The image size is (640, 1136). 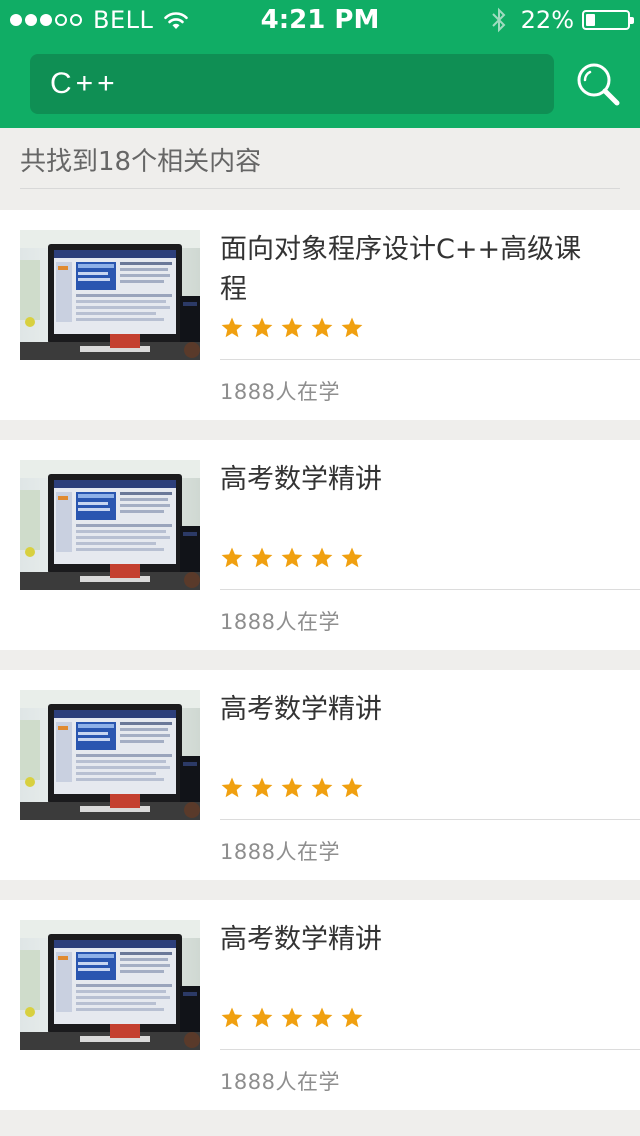 What do you see at coordinates (410, 270) in the screenshot?
I see `course-title: 面向对象程序设计C++高级课程` at bounding box center [410, 270].